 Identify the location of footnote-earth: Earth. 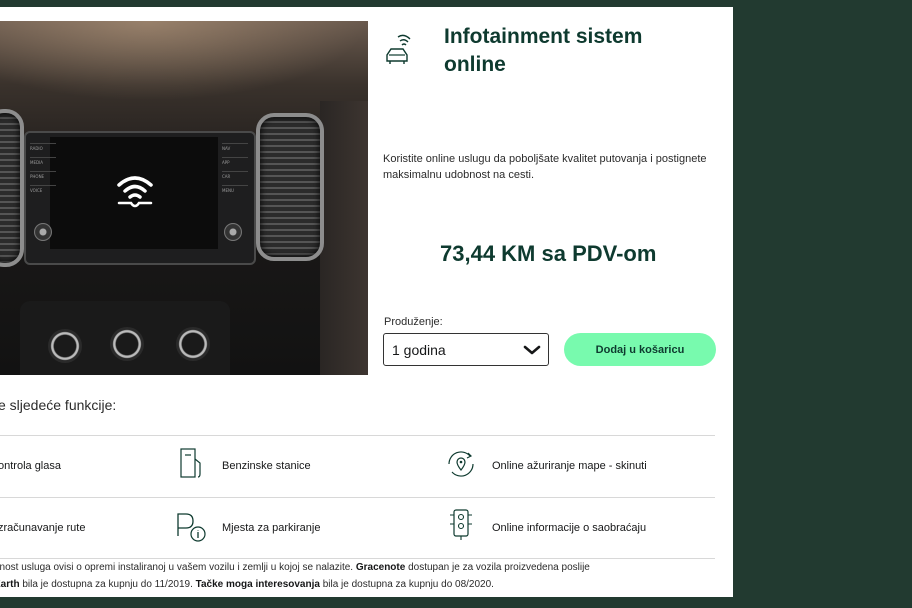
(10, 584).